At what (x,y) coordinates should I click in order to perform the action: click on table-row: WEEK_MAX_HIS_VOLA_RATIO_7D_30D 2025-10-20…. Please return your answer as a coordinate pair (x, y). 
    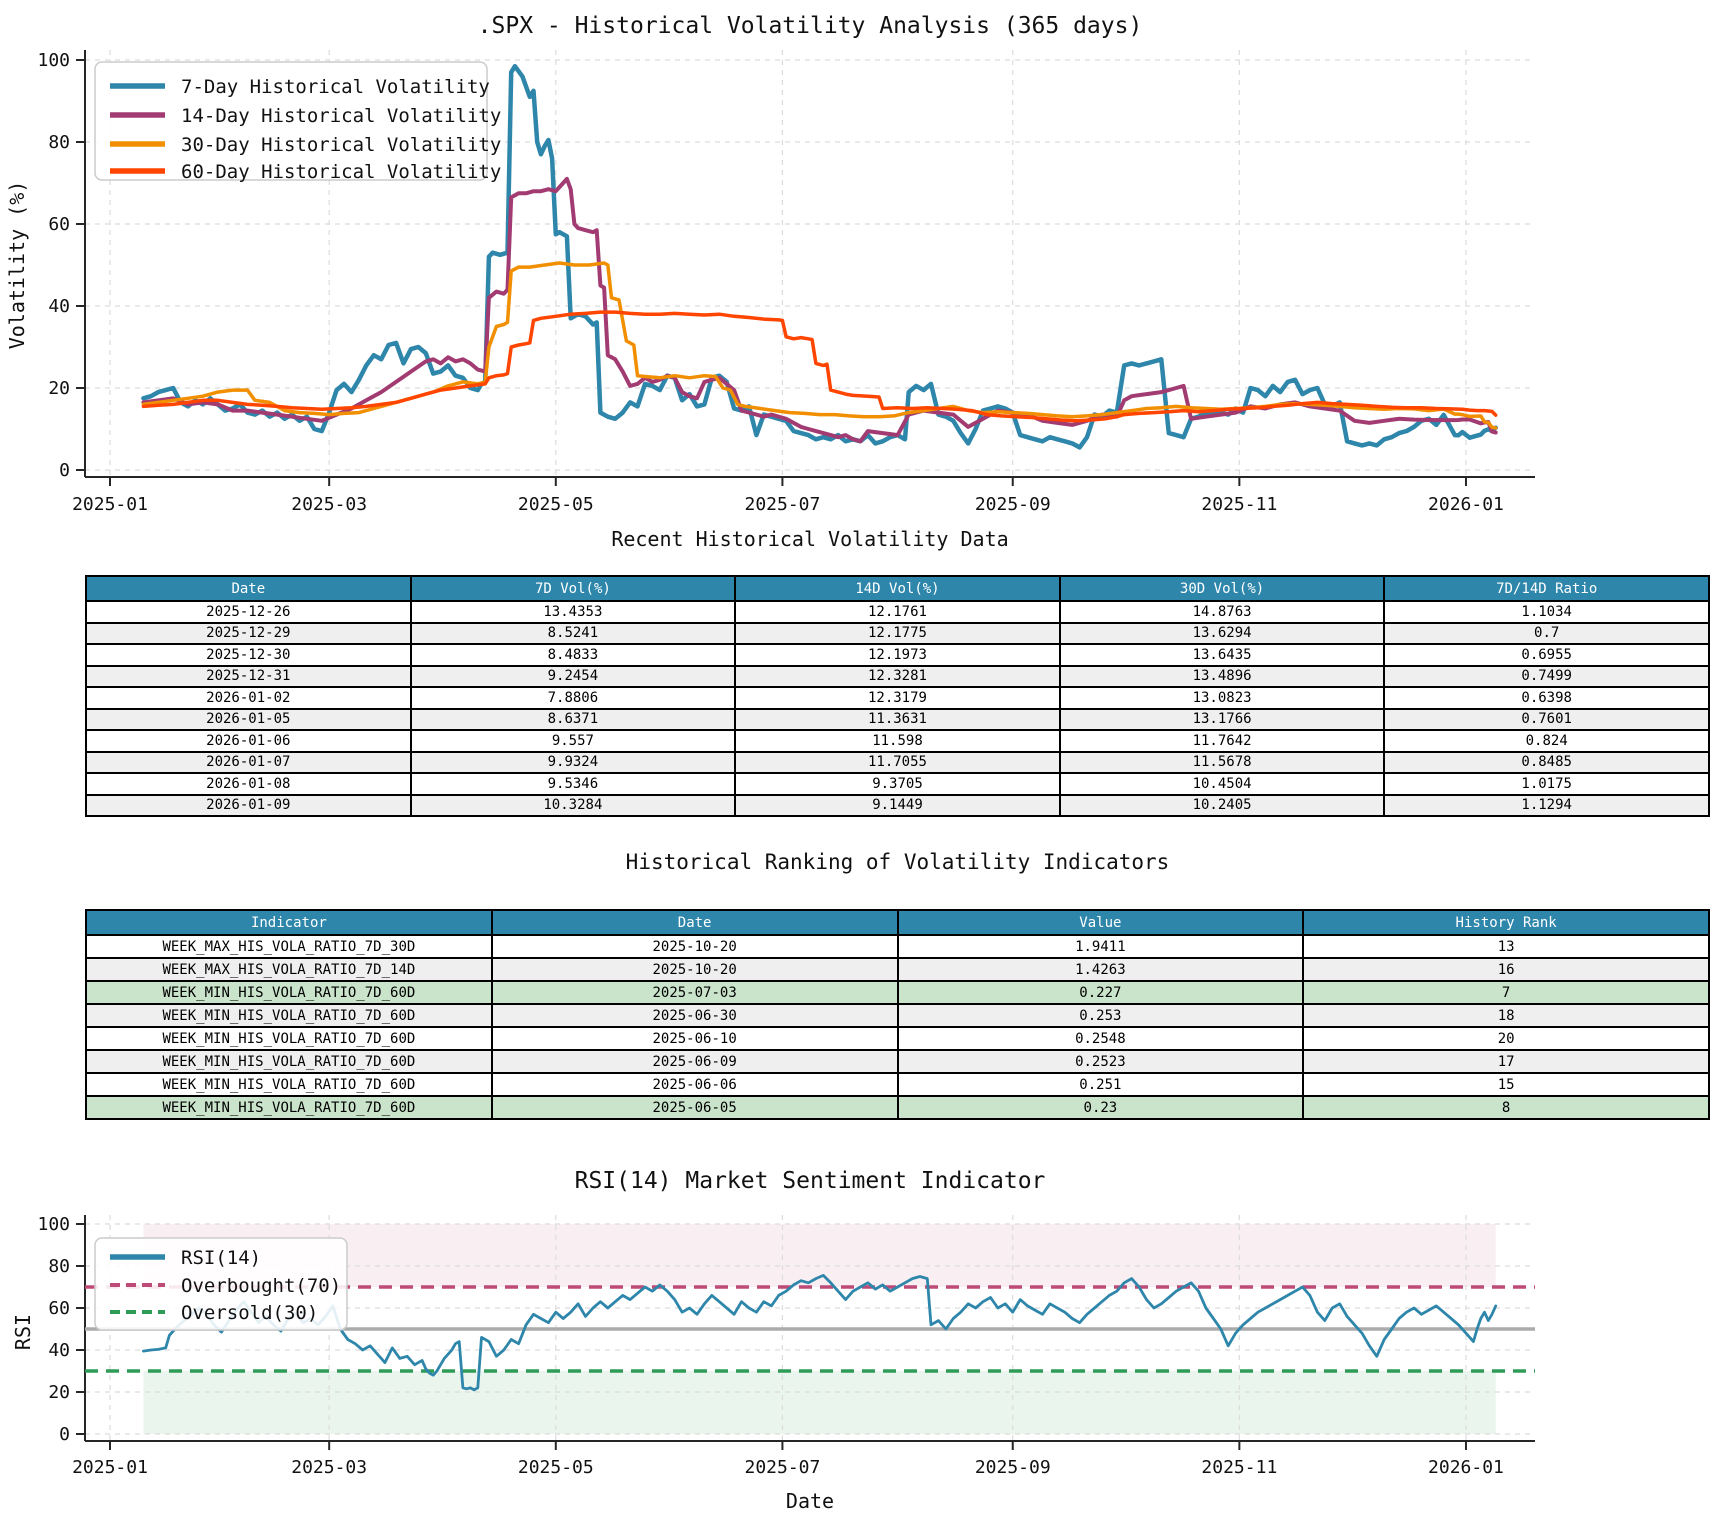
    Looking at the image, I should click on (897, 946).